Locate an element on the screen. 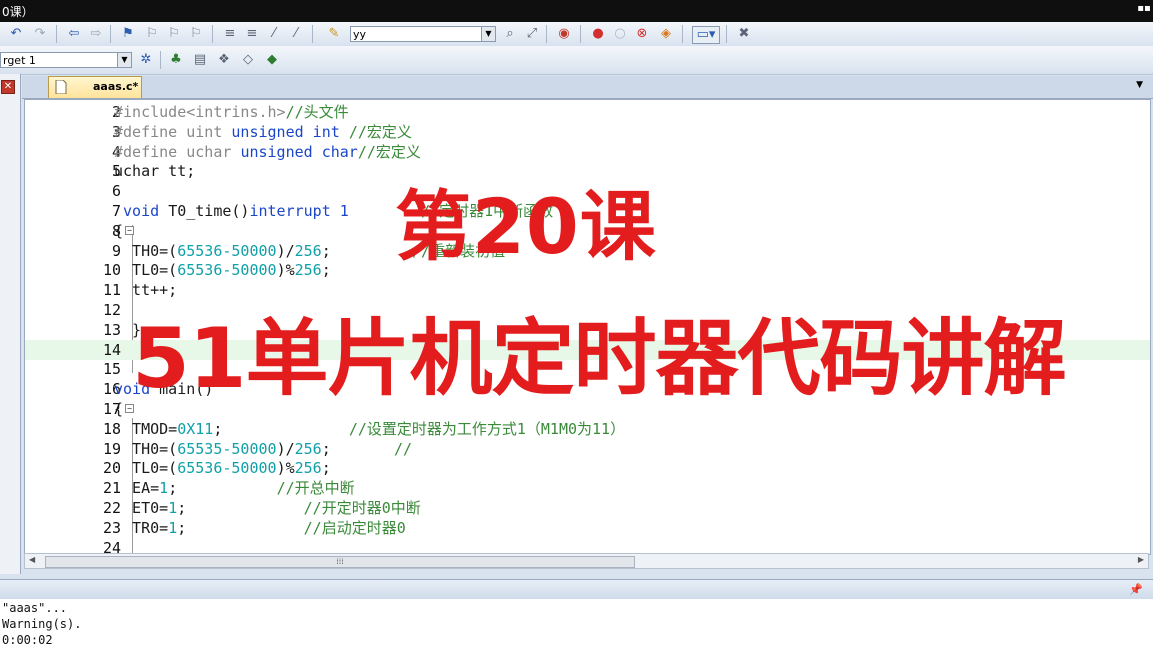 This screenshot has width=1153, height=649. replace-icon: ⤢ is located at coordinates (532, 34).